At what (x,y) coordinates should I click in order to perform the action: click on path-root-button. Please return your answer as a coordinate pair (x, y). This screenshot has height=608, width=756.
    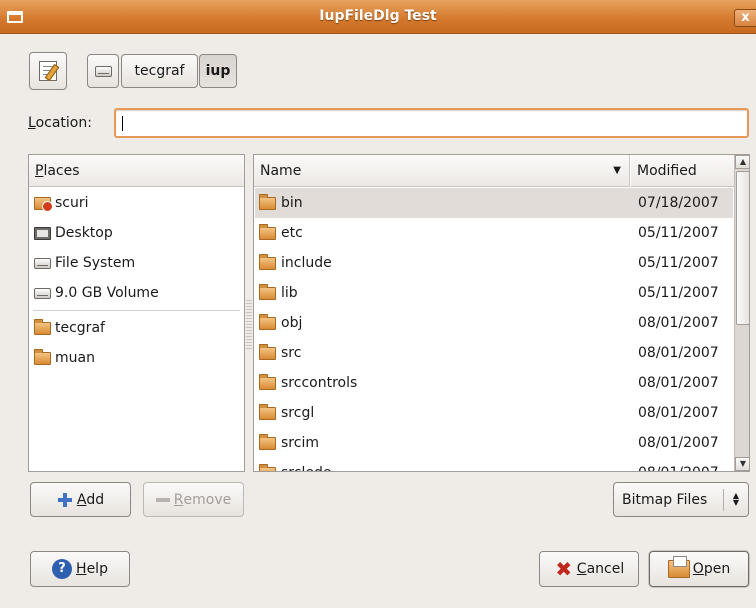
    Looking at the image, I should click on (103, 71).